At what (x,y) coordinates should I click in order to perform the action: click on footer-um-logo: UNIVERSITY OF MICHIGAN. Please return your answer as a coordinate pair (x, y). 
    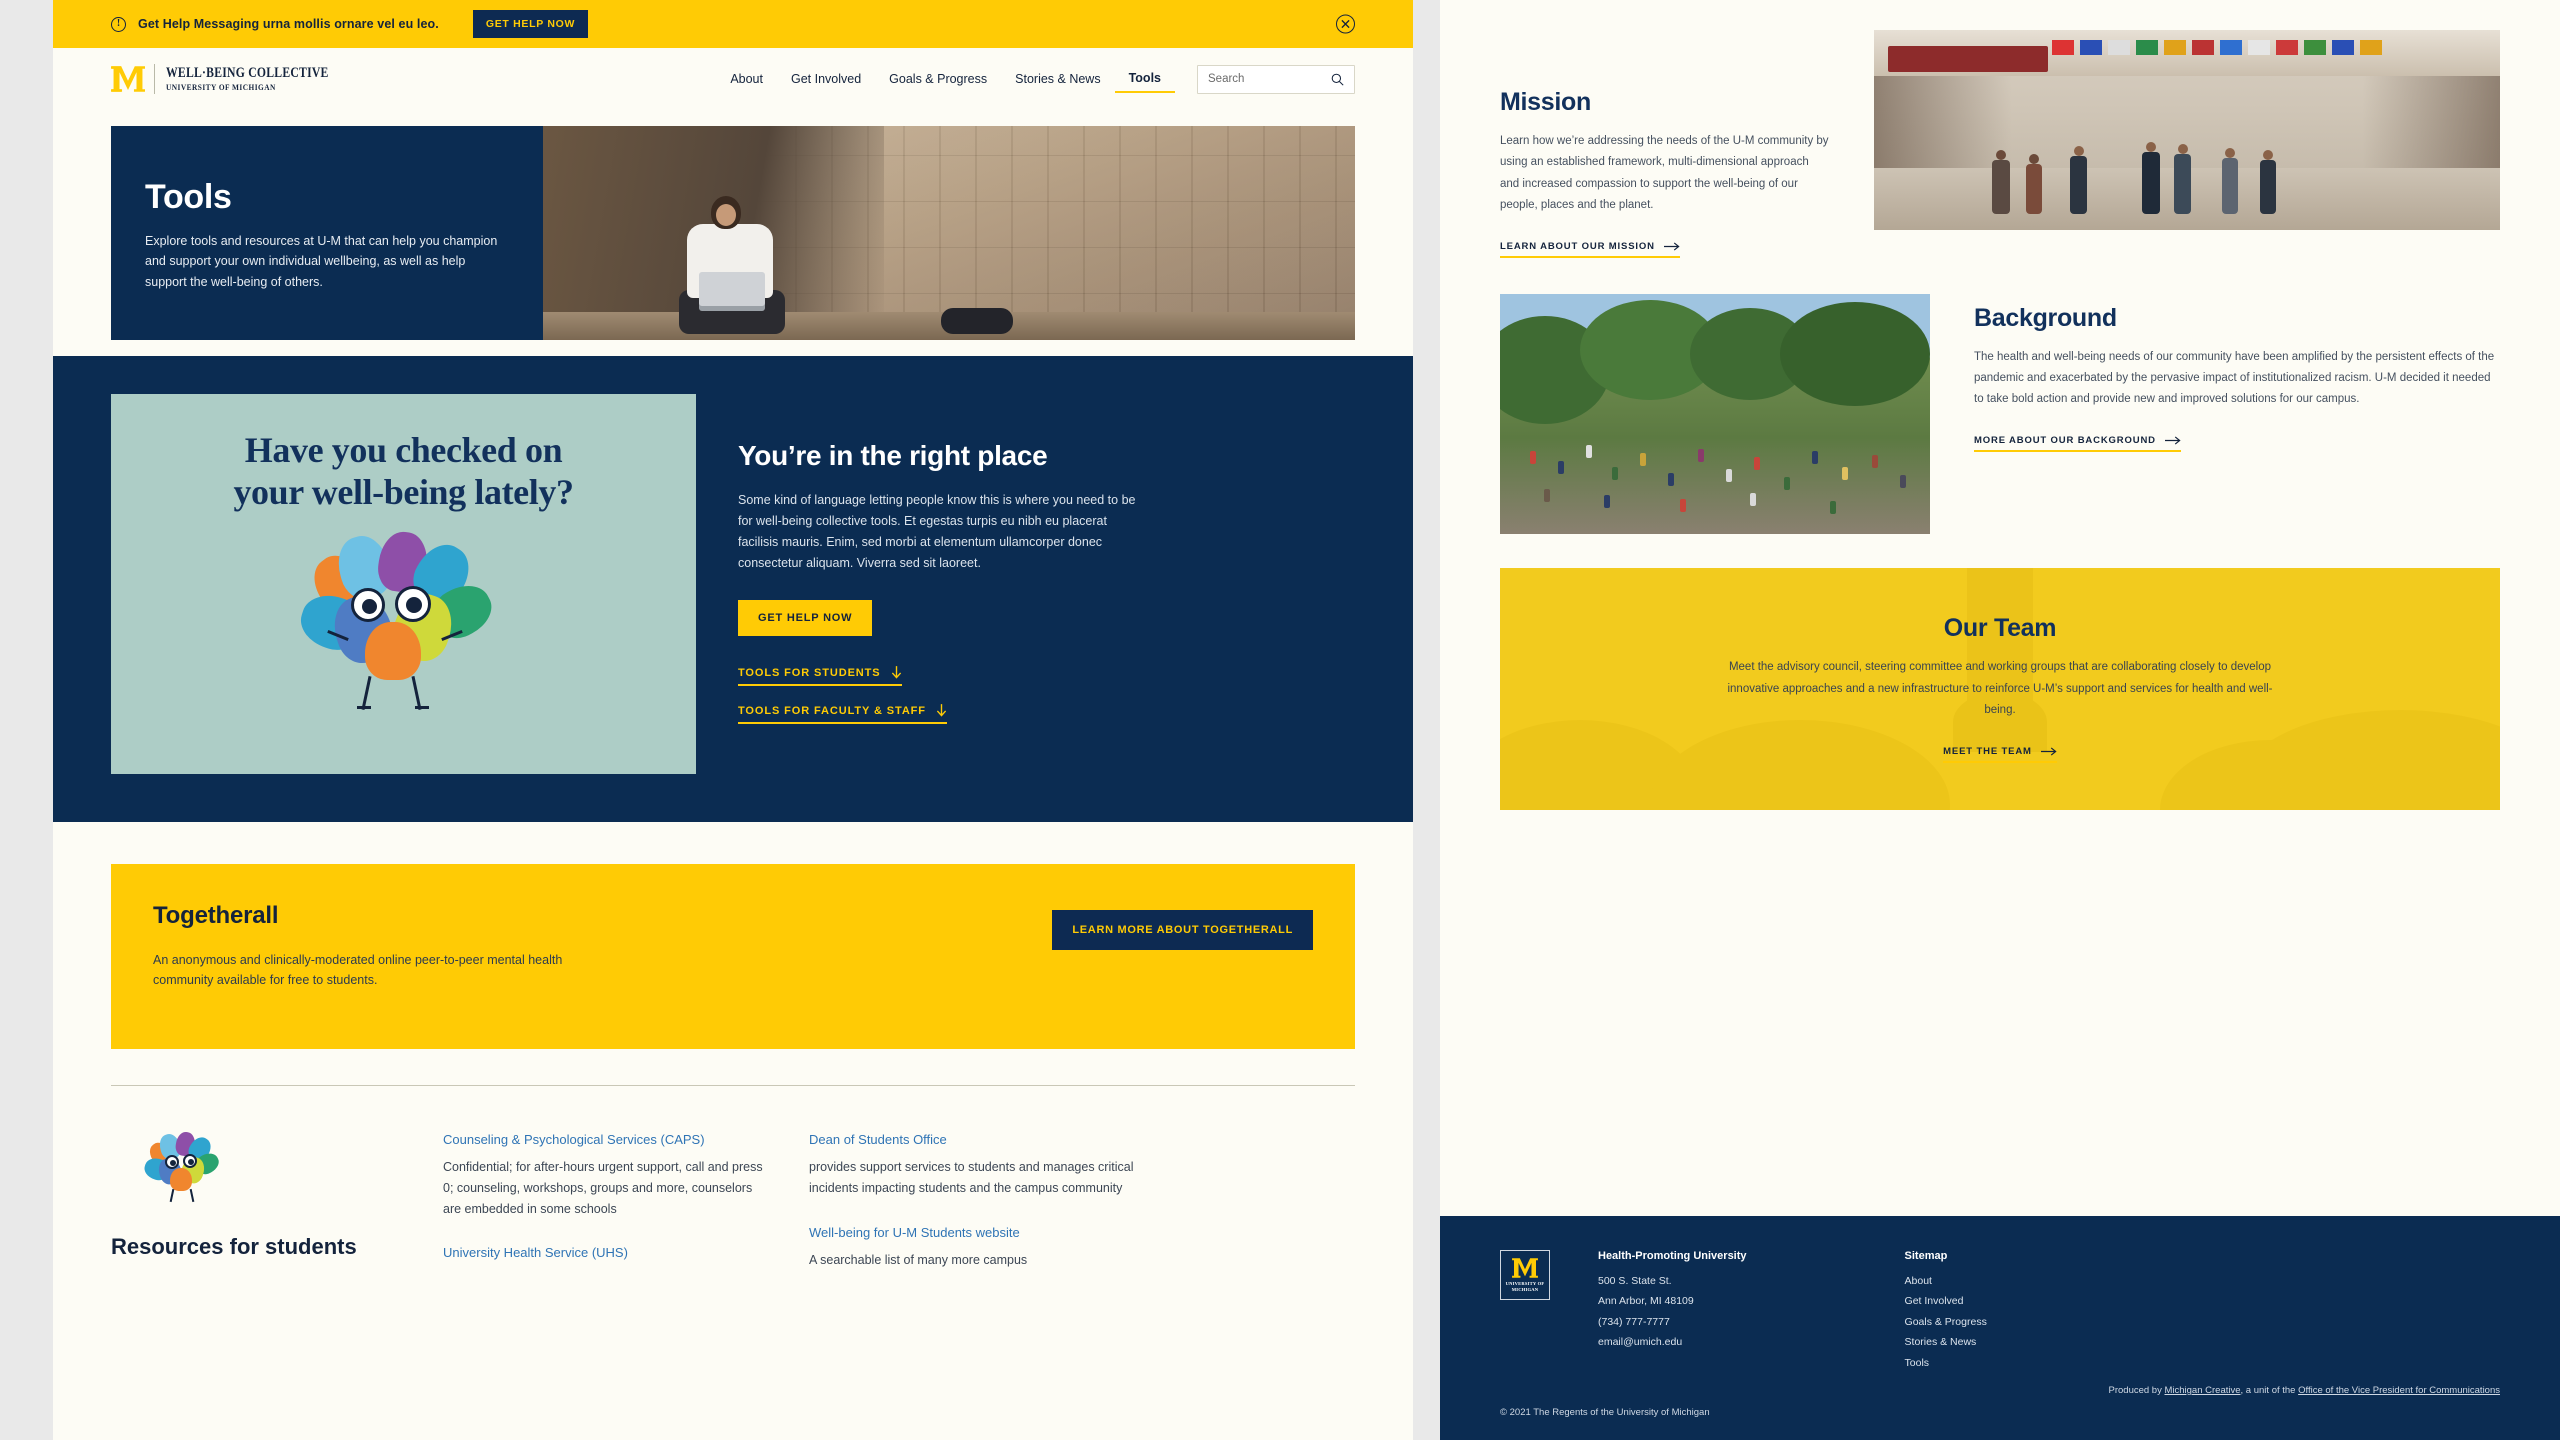
    Looking at the image, I should click on (1525, 1275).